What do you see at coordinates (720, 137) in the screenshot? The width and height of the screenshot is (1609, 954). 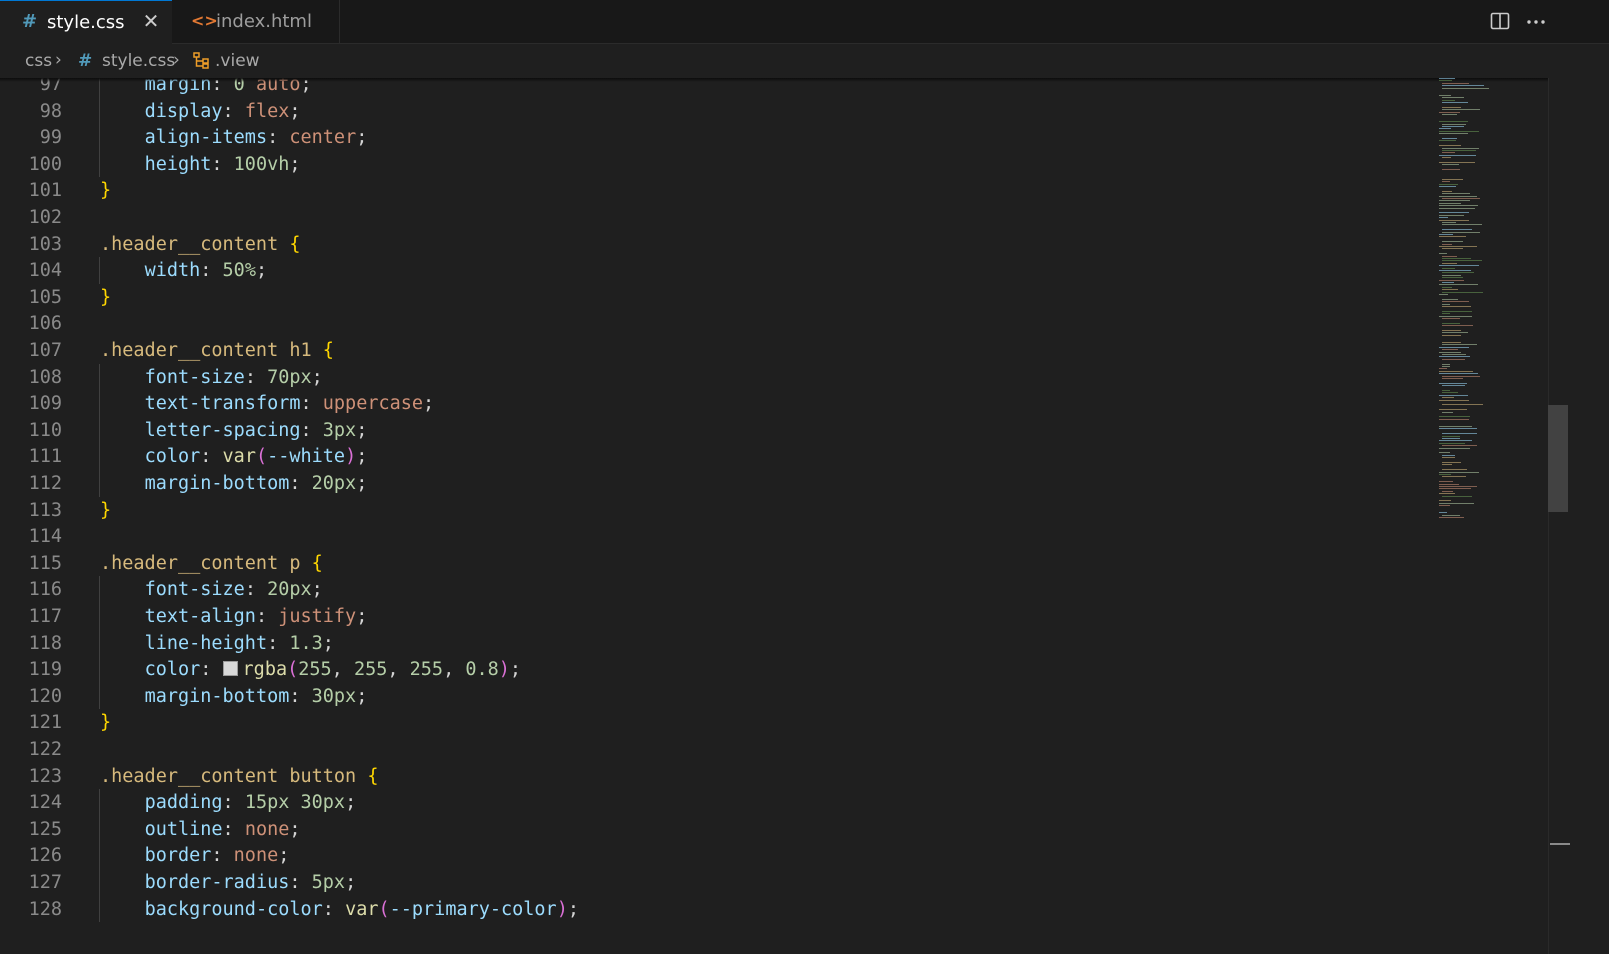 I see `code-line: 99 align-items: center;` at bounding box center [720, 137].